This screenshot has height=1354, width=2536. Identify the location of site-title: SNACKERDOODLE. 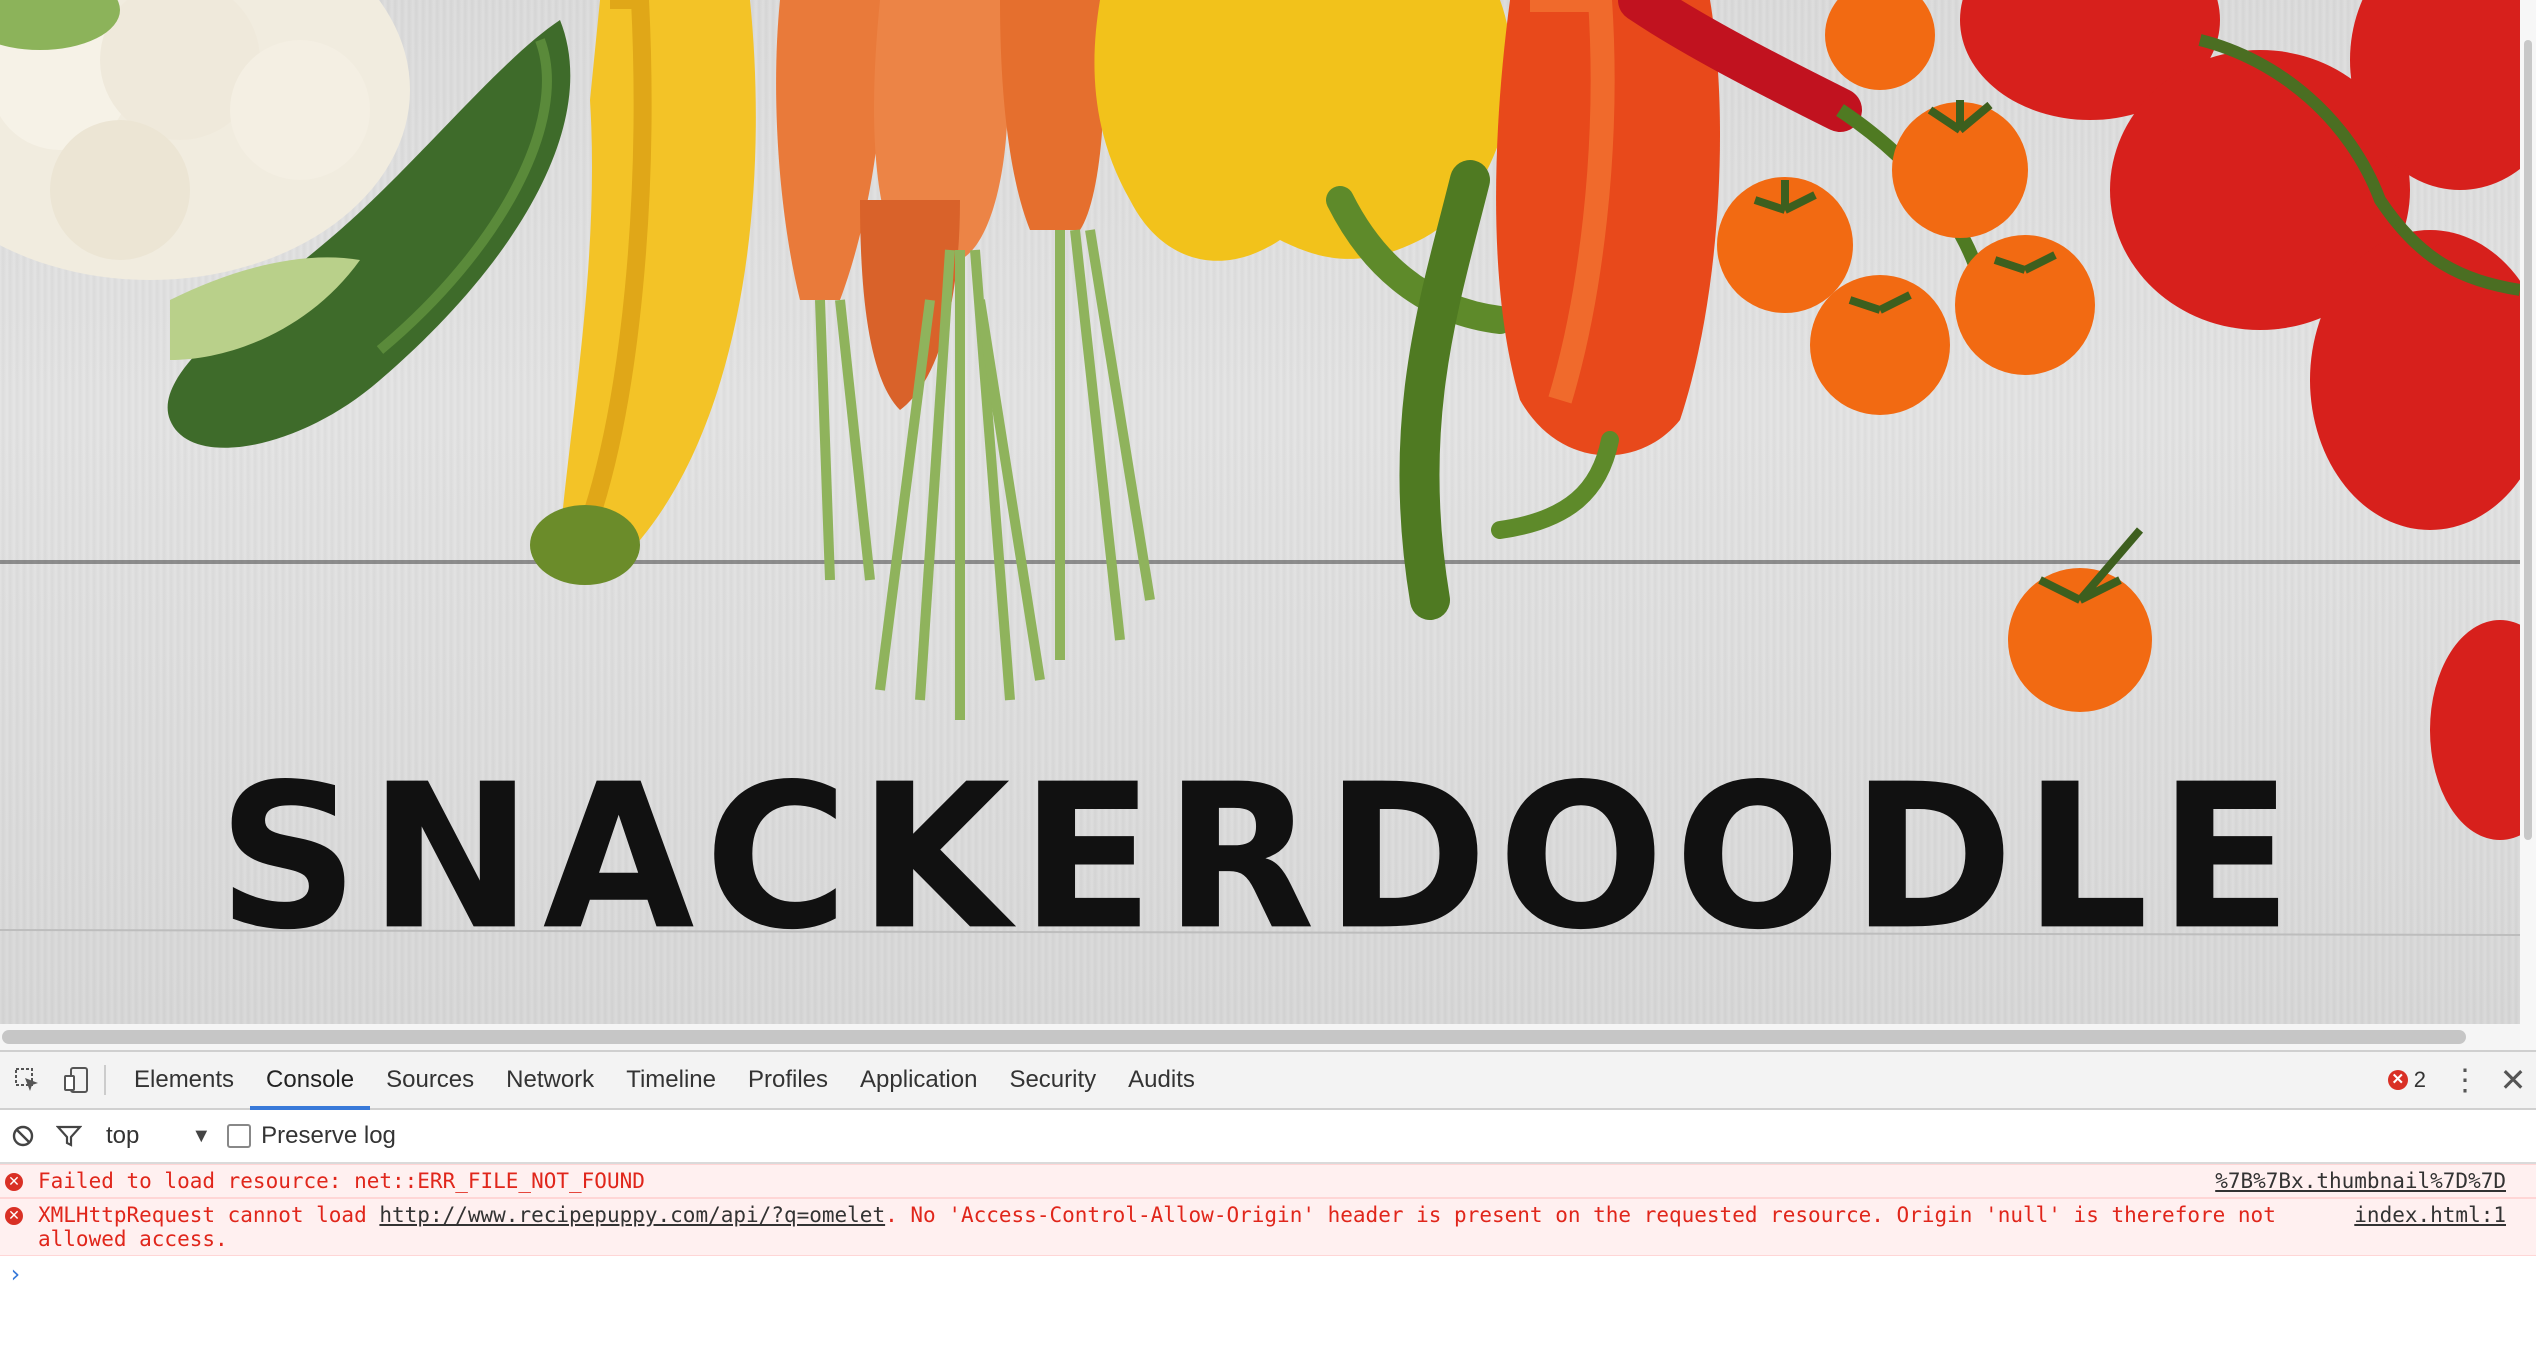
(1260, 858).